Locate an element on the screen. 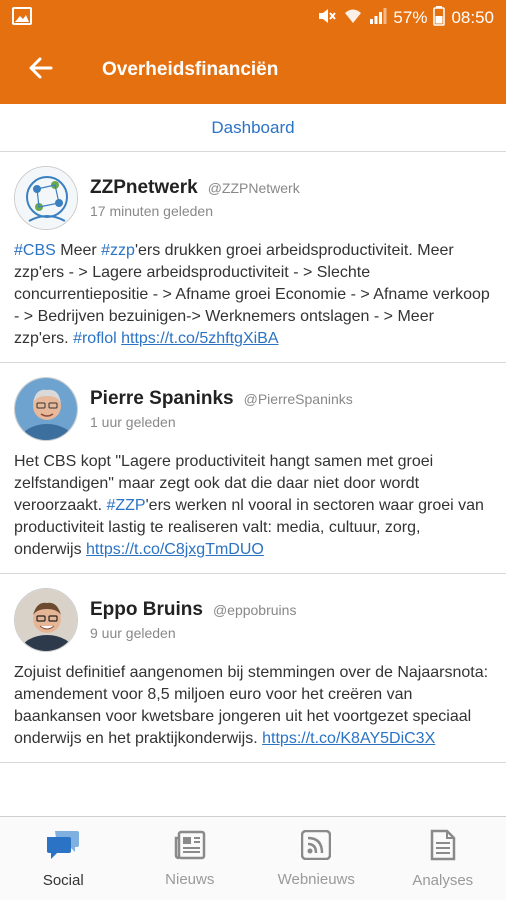  tab-label: Nieuws is located at coordinates (190, 879).